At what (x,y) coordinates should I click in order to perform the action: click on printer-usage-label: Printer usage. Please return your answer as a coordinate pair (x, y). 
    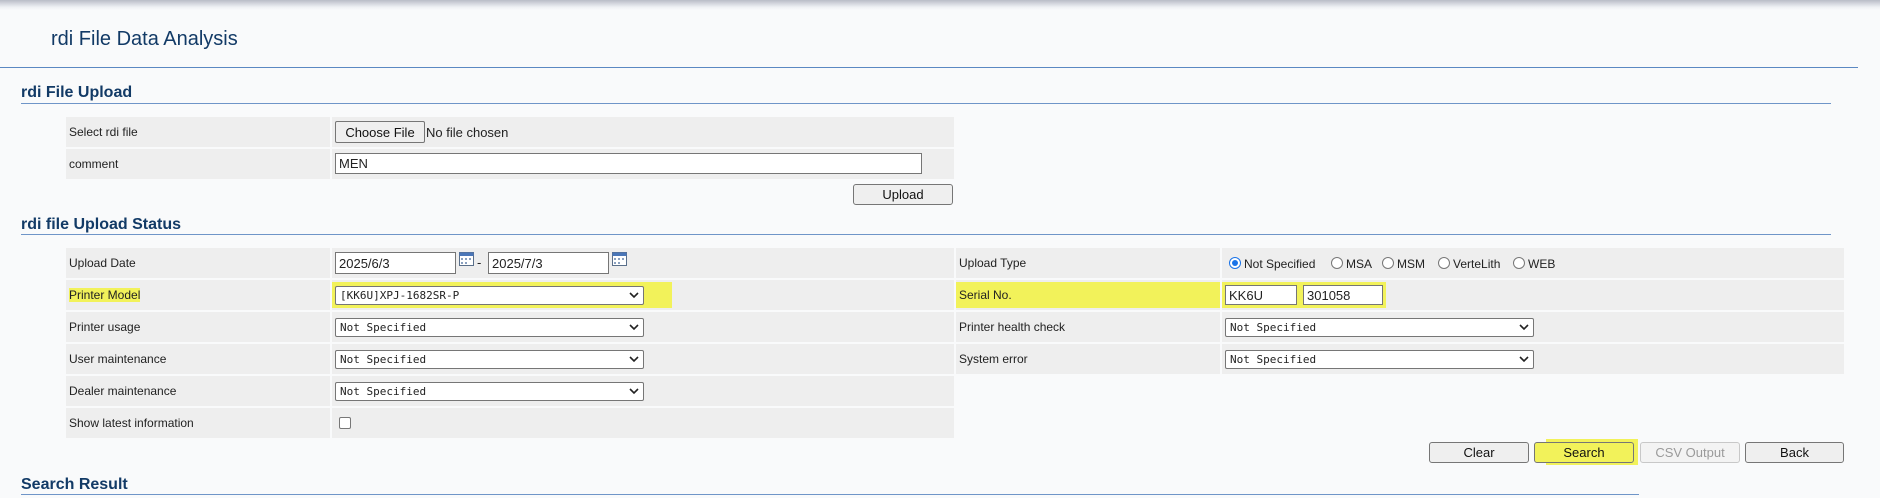
    Looking at the image, I should click on (105, 327).